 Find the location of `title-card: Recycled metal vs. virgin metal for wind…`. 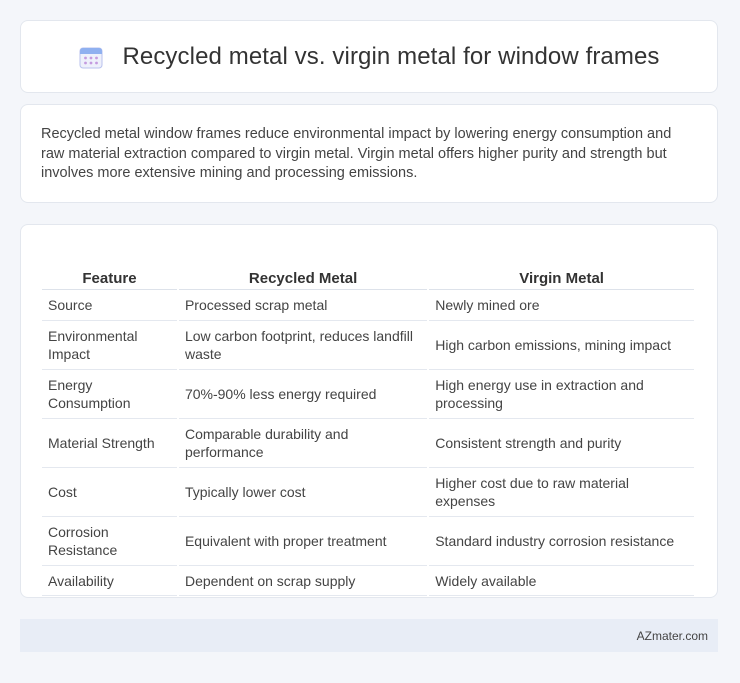

title-card: Recycled metal vs. virgin metal for wind… is located at coordinates (369, 56).